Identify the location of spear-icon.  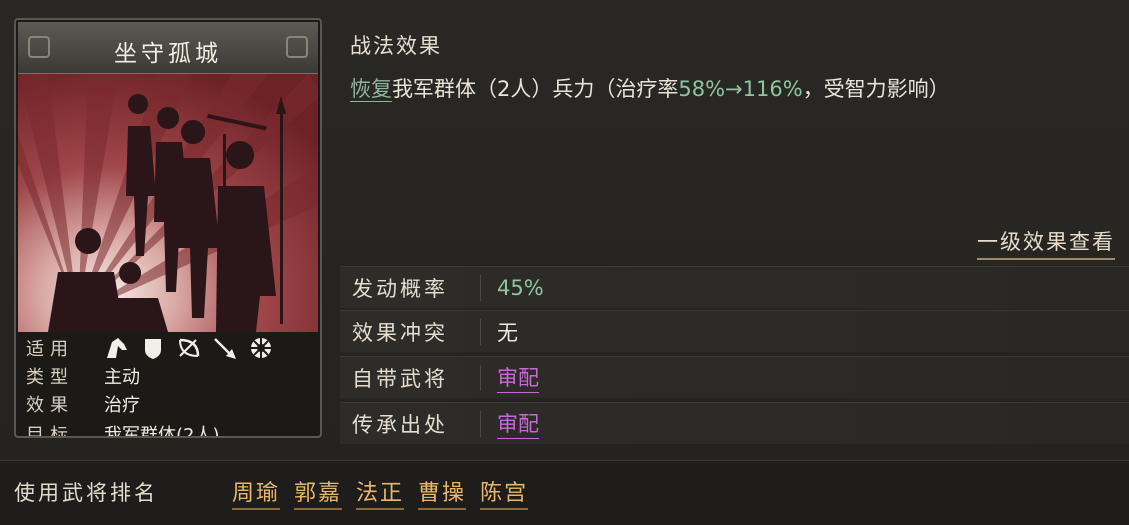
(225, 348).